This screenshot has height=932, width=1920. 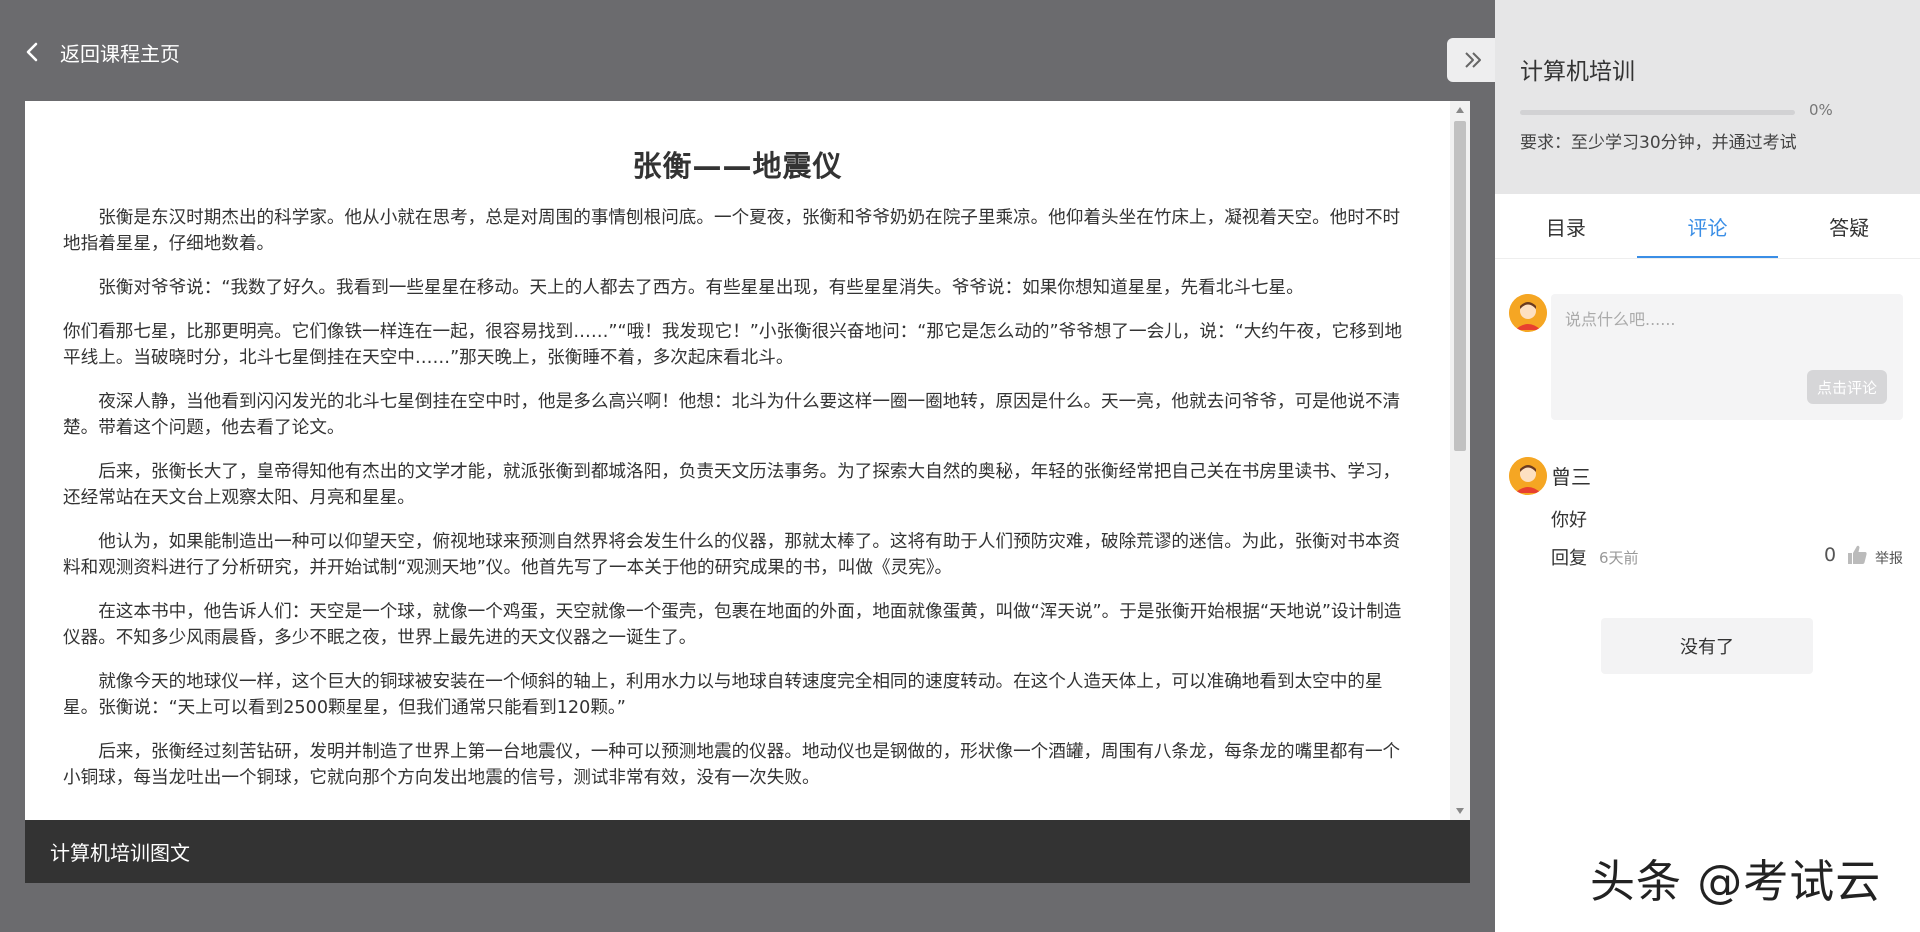 What do you see at coordinates (1571, 477) in the screenshot?
I see `commenter-name: 曾三` at bounding box center [1571, 477].